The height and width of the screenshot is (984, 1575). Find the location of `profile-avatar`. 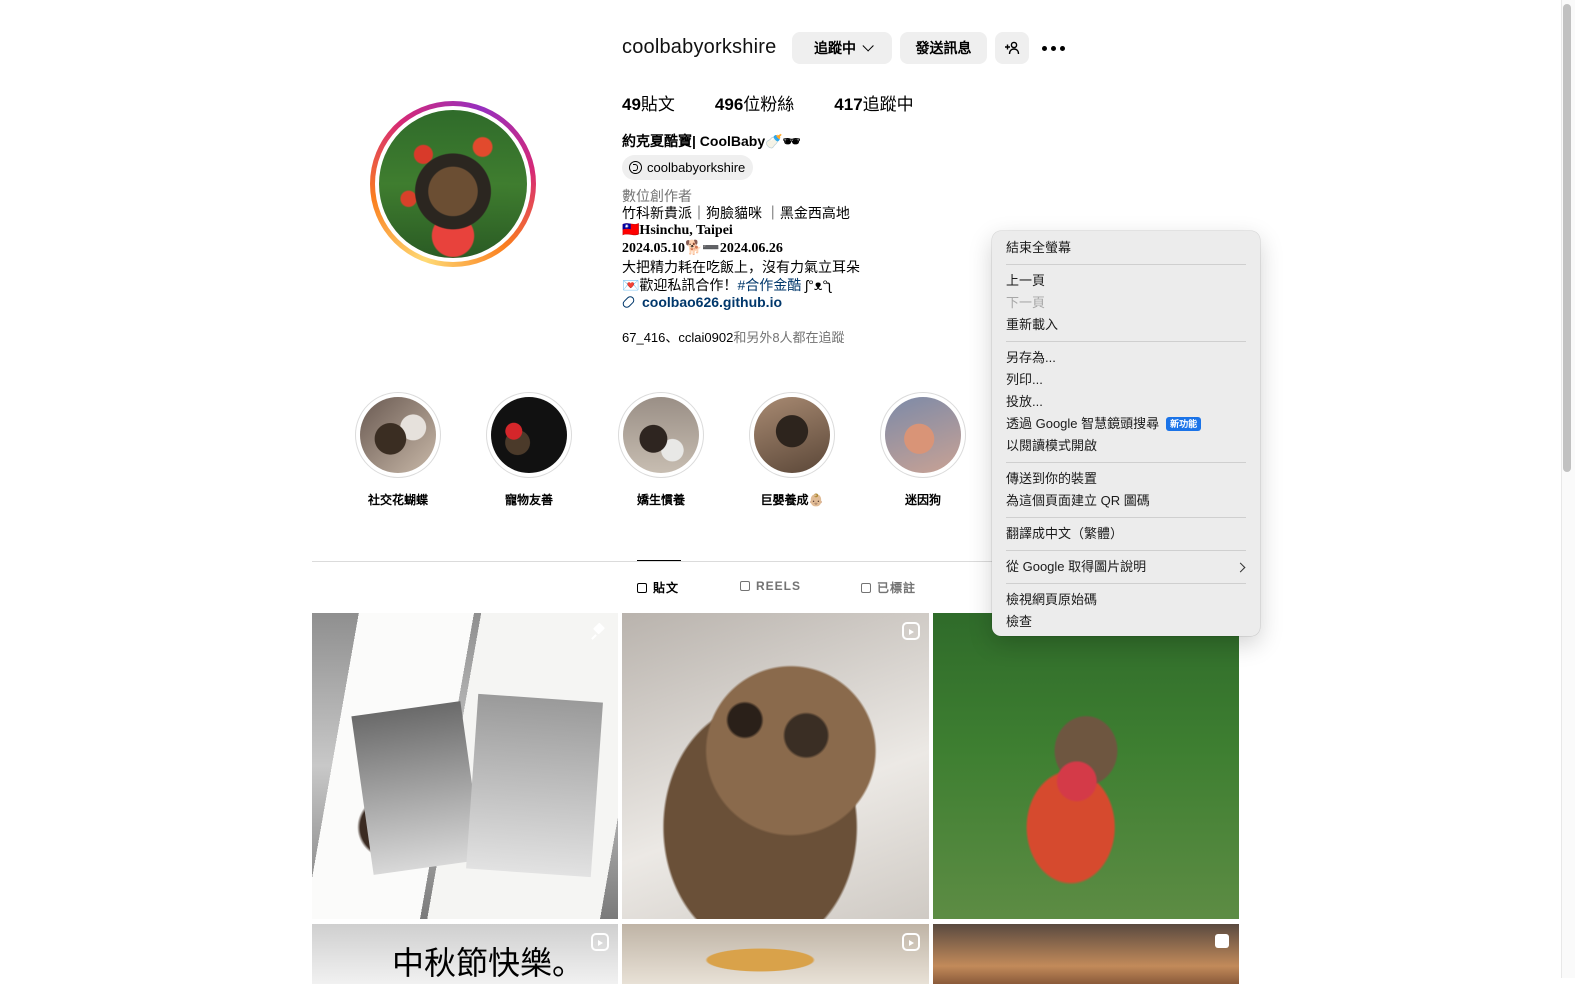

profile-avatar is located at coordinates (453, 184).